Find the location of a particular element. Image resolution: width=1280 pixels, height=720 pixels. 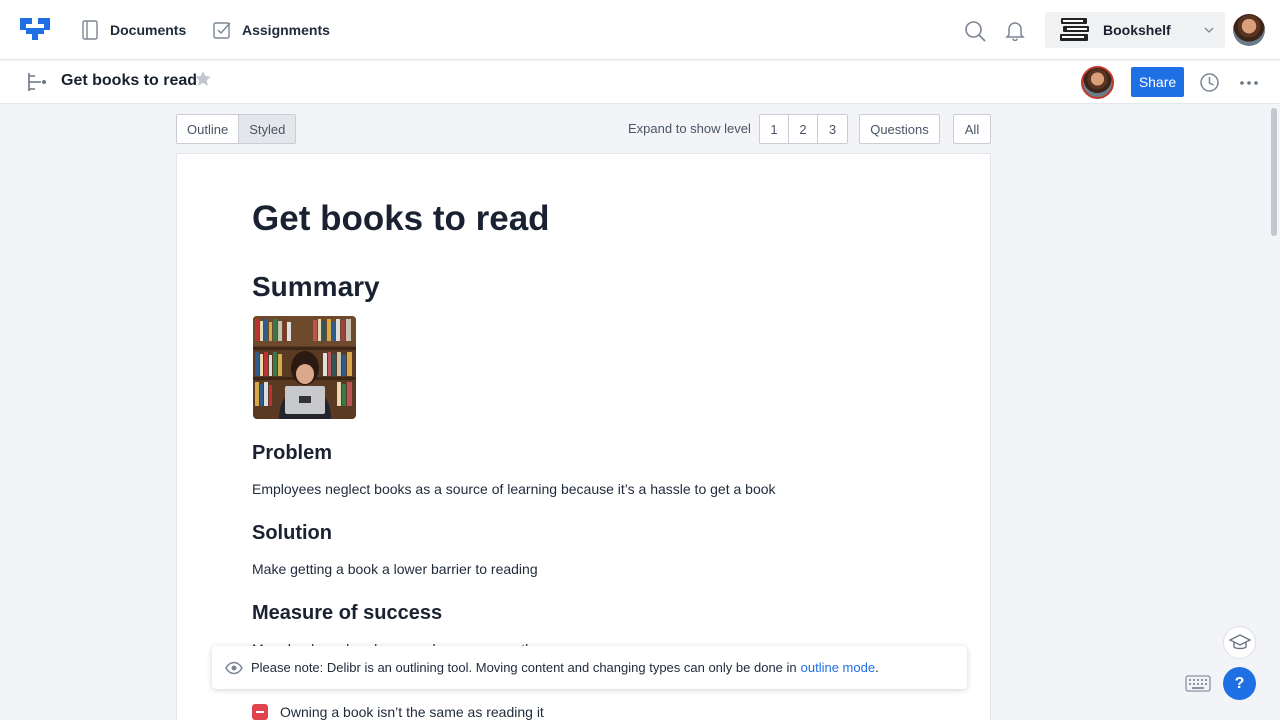

view-mode-toggle: Outline Styled is located at coordinates (236, 129).